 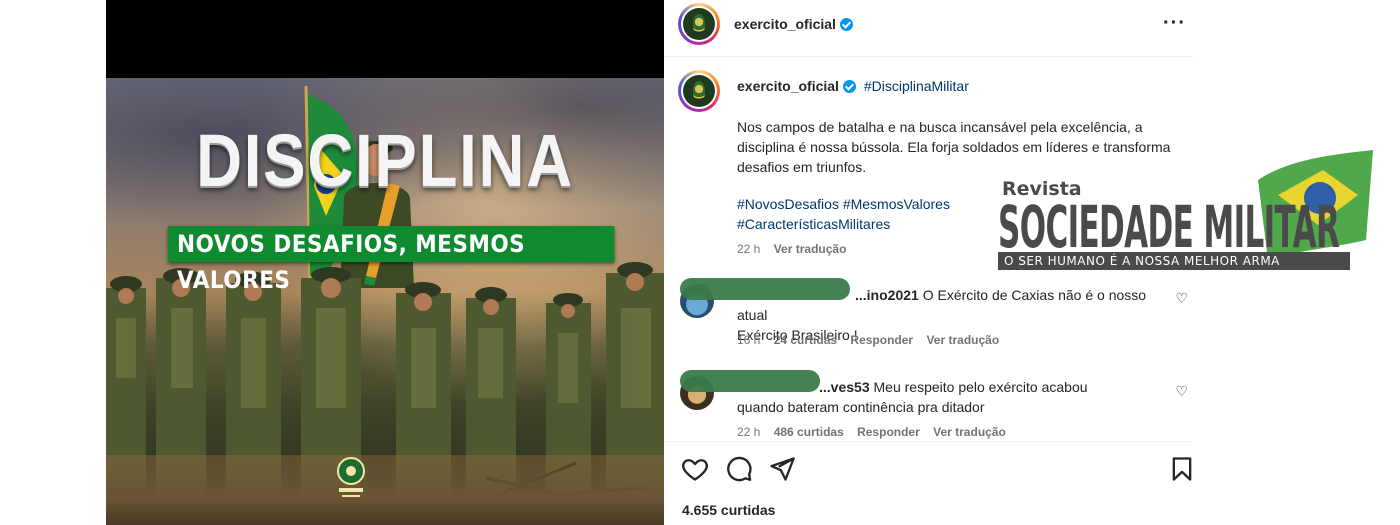 What do you see at coordinates (805, 340) in the screenshot?
I see `comment-likes: 24 curtidas` at bounding box center [805, 340].